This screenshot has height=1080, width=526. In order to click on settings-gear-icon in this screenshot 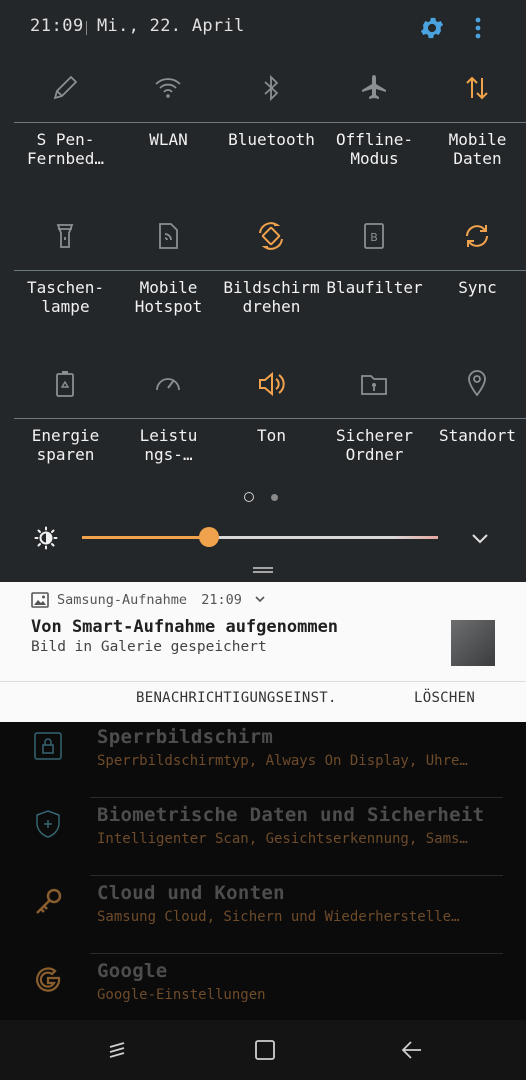, I will do `click(432, 28)`.